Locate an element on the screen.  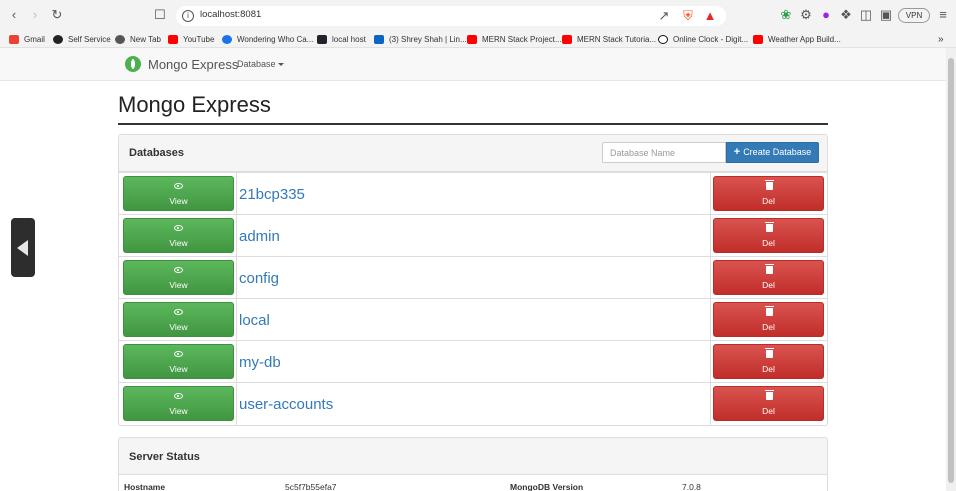
database-row: View admin Del is located at coordinates (473, 235).